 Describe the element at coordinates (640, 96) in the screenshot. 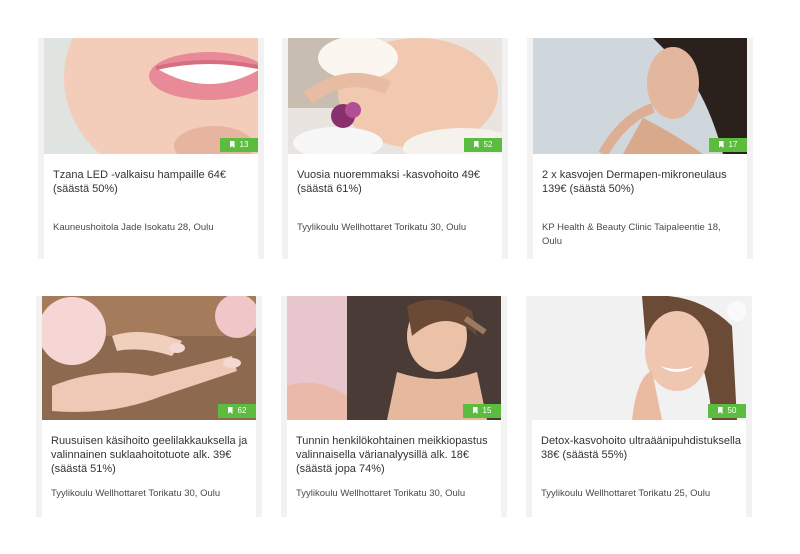

I see `woman-profile-image` at that location.